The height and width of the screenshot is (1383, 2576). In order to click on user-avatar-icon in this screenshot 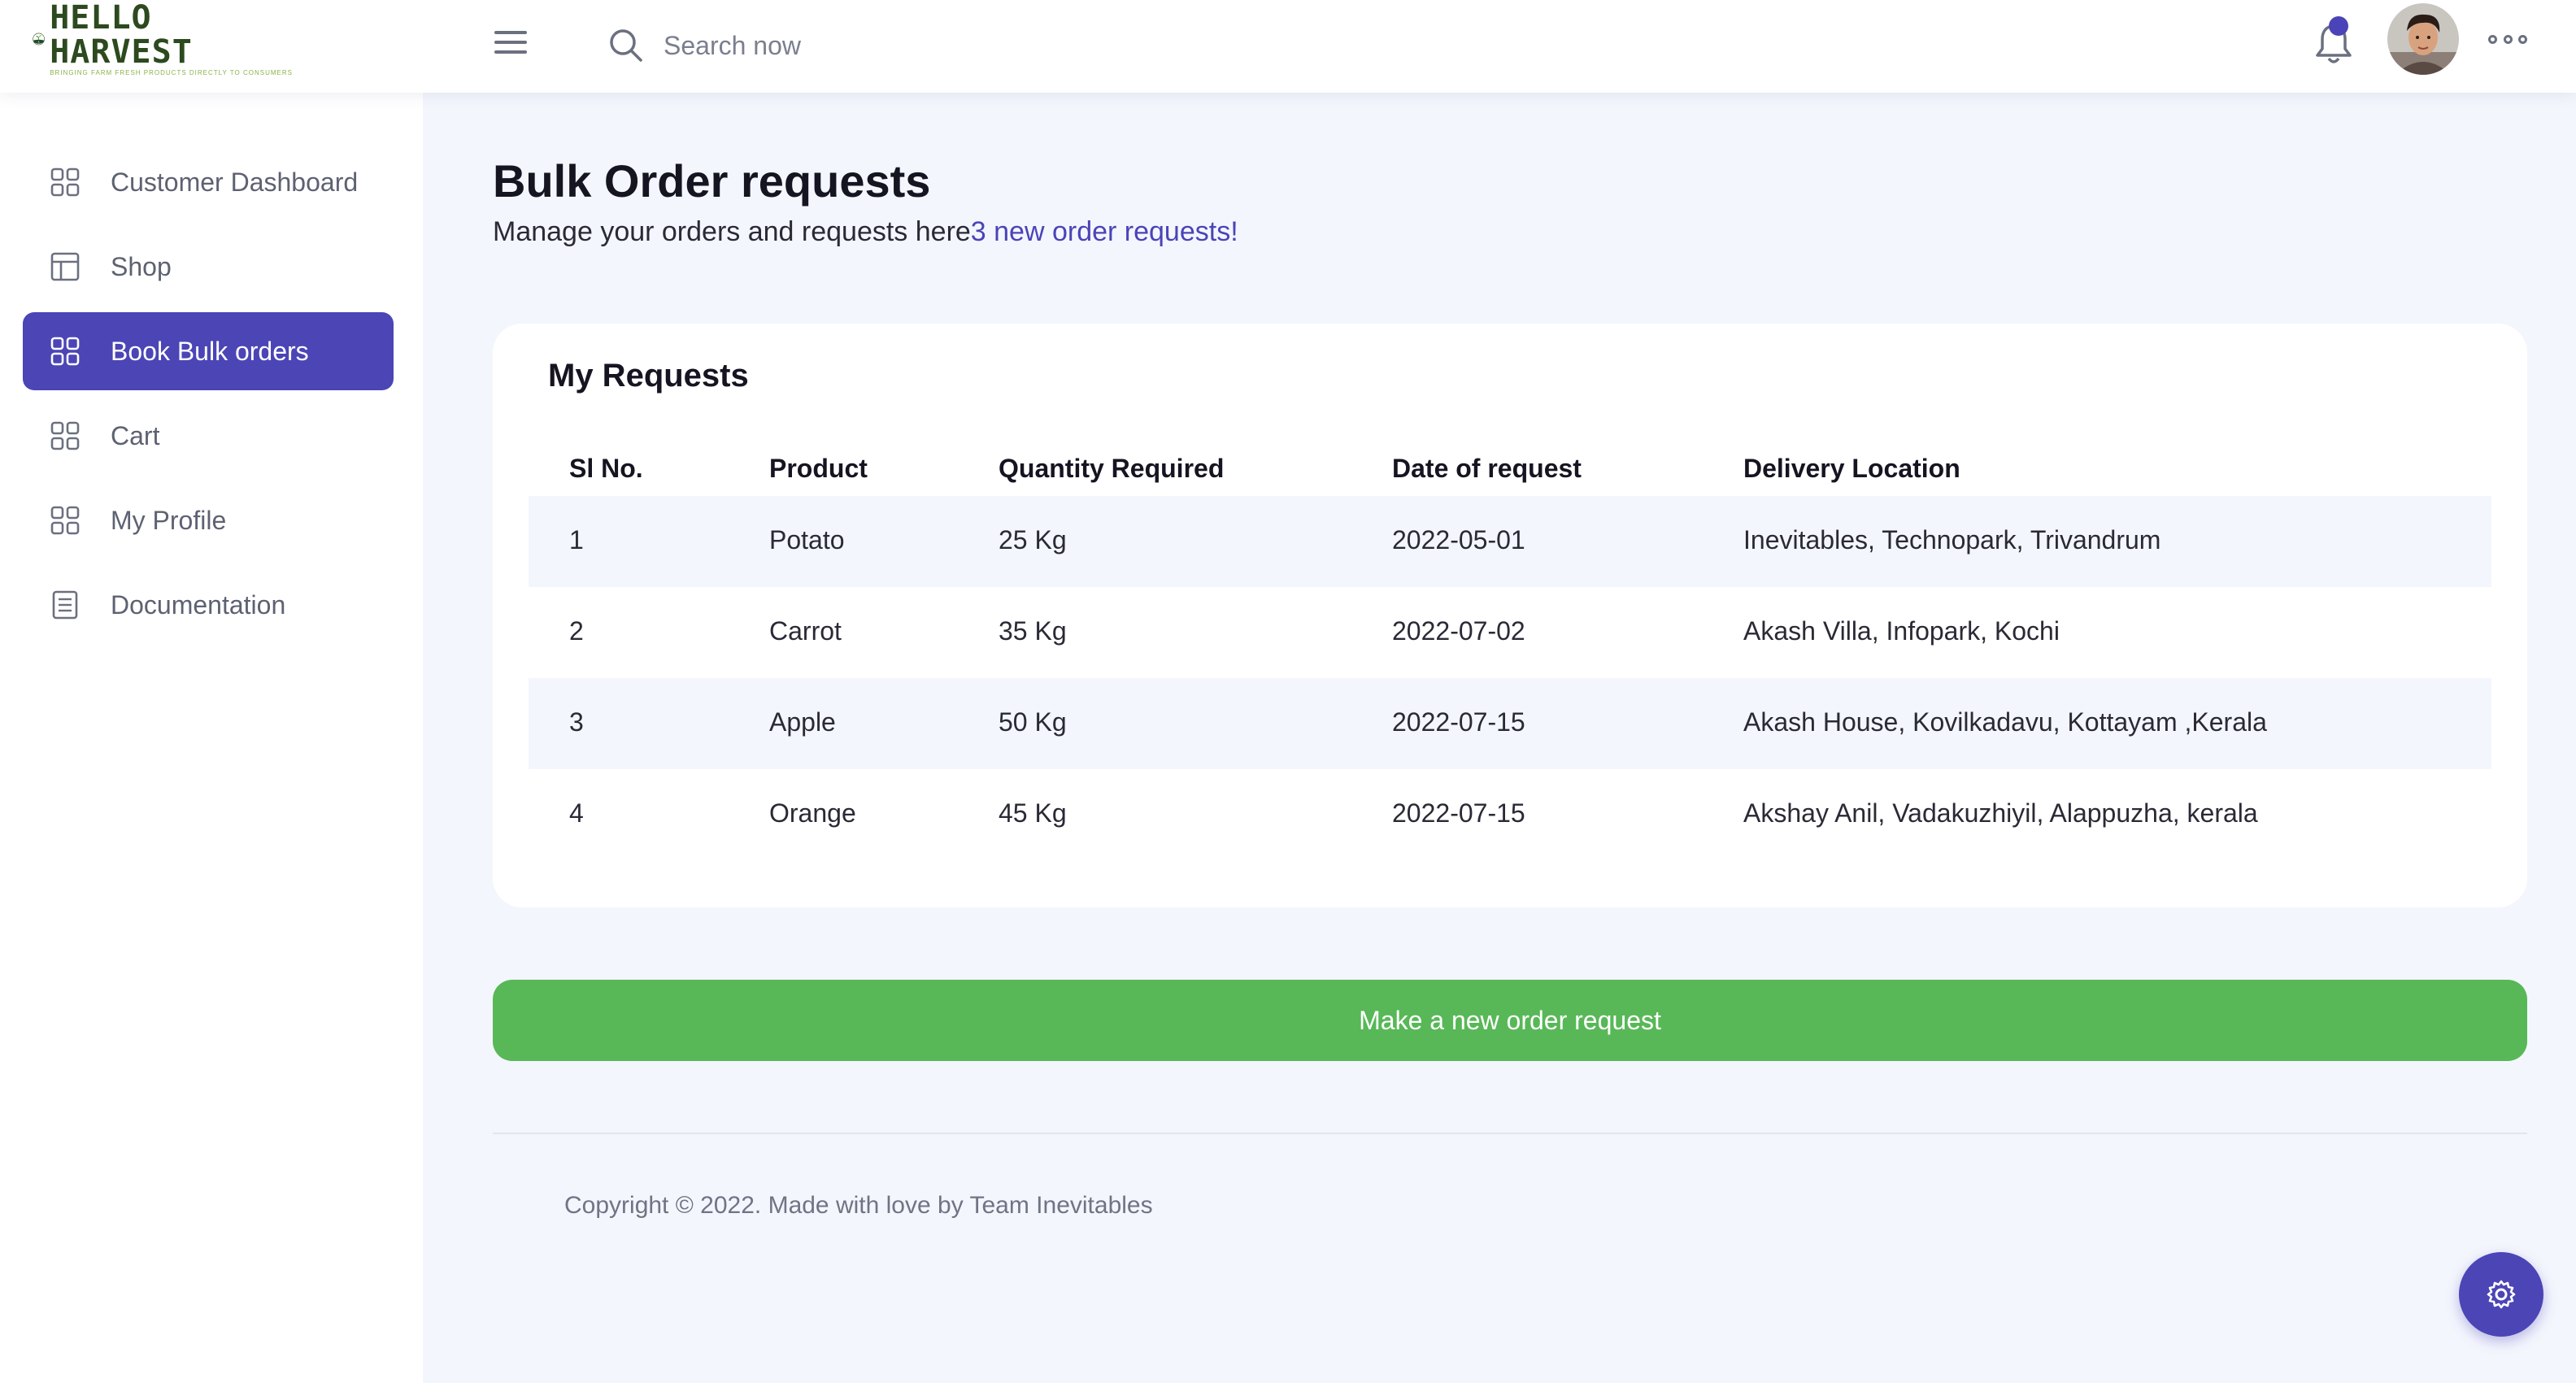, I will do `click(2423, 39)`.